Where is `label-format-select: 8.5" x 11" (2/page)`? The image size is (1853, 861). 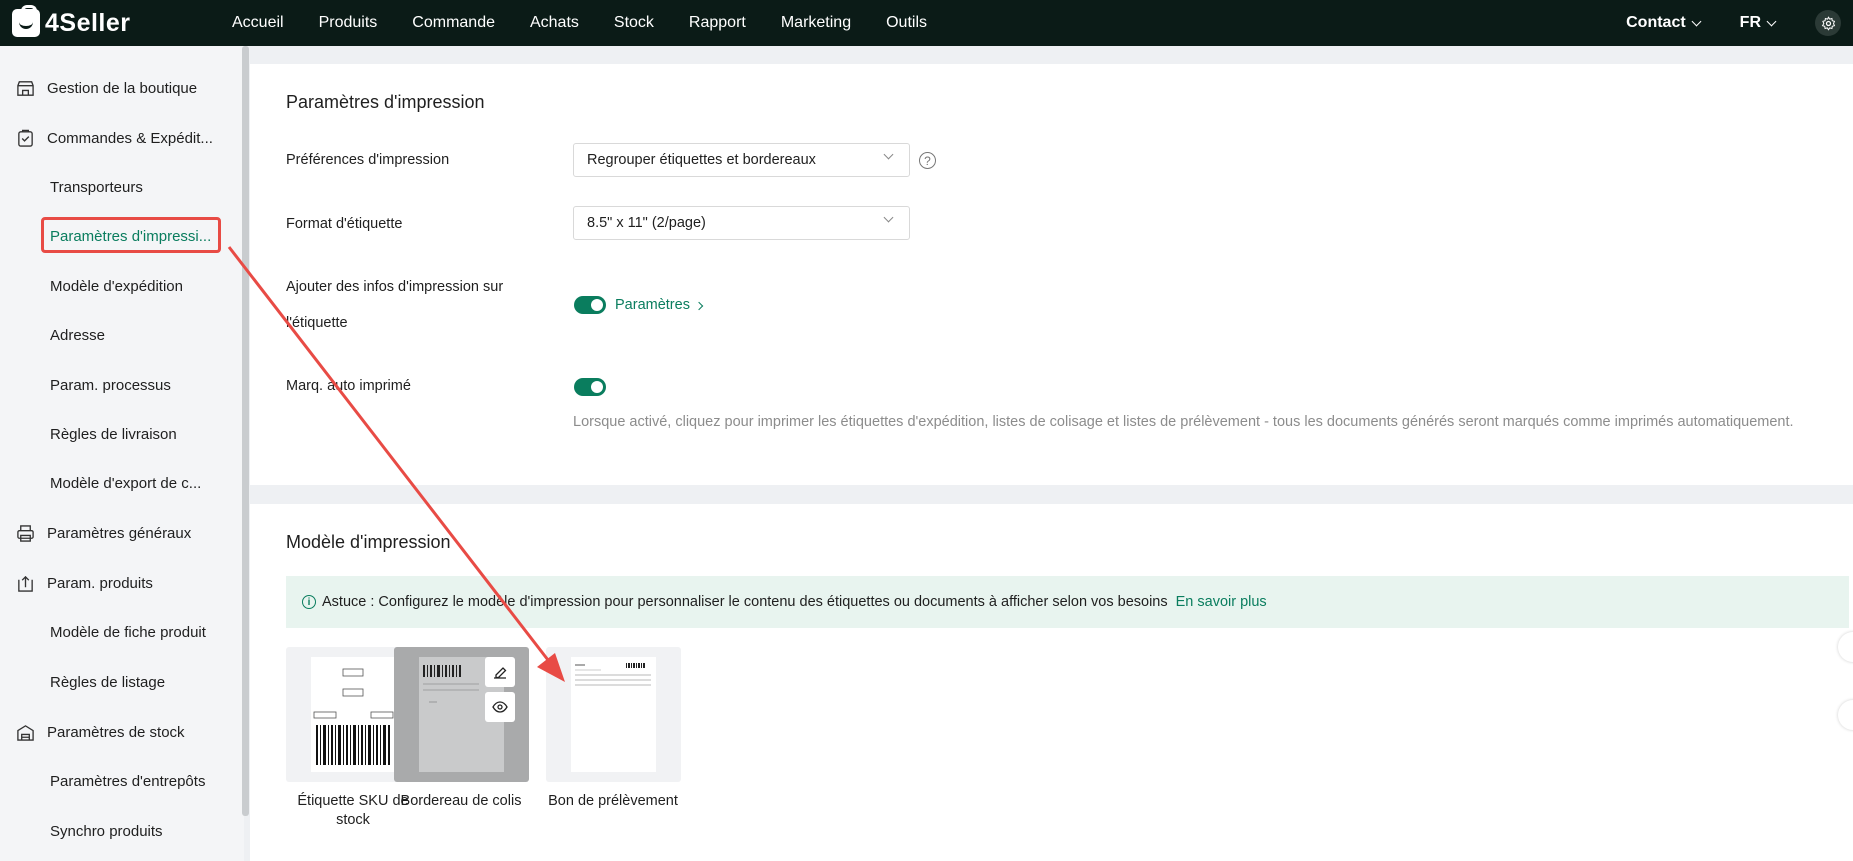 label-format-select: 8.5" x 11" (2/page) is located at coordinates (741, 223).